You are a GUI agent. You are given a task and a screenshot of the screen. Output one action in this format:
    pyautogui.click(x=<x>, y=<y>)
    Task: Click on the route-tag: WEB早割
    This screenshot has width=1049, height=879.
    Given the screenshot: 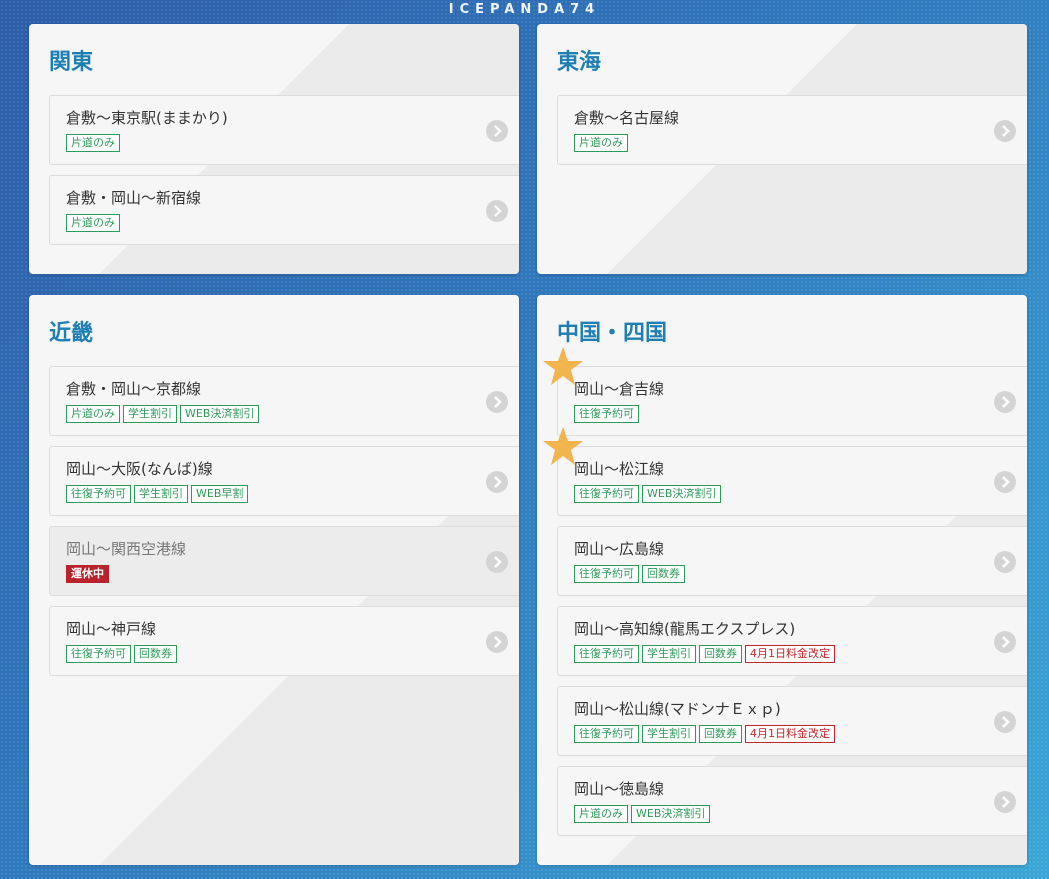 What is the action you would take?
    pyautogui.click(x=220, y=494)
    